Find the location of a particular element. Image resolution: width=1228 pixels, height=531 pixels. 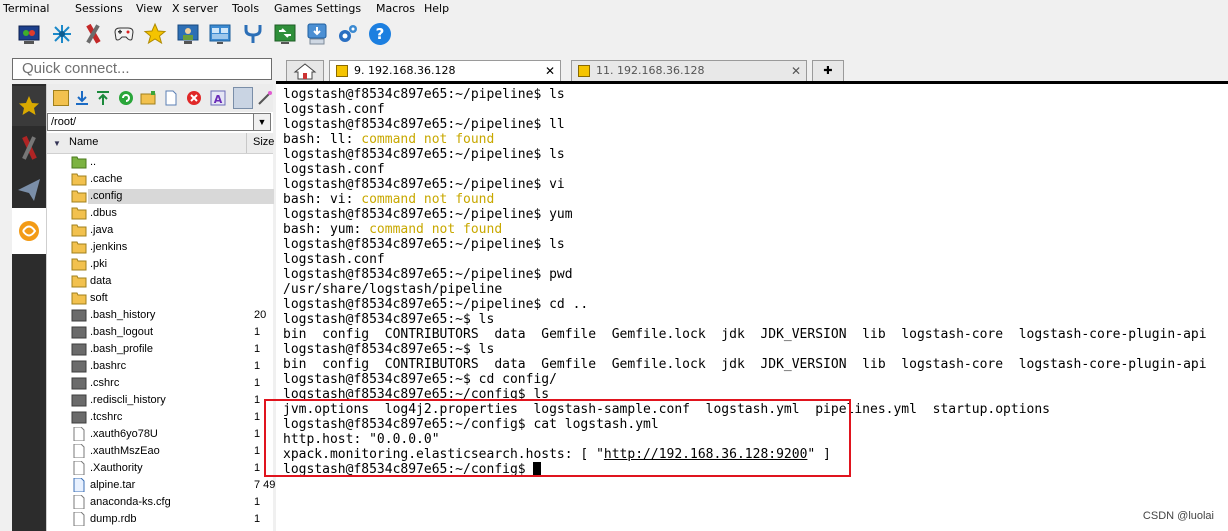

parent-folder-icon is located at coordinates (79, 162).